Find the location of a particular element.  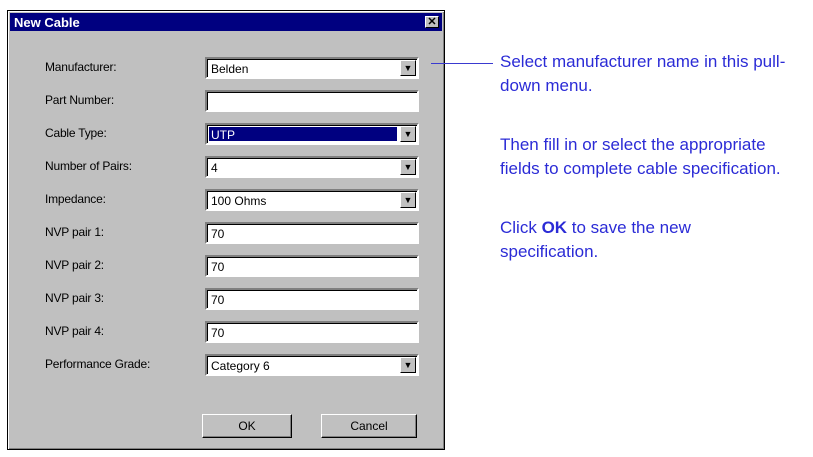

close-icon: ✕ is located at coordinates (432, 22).